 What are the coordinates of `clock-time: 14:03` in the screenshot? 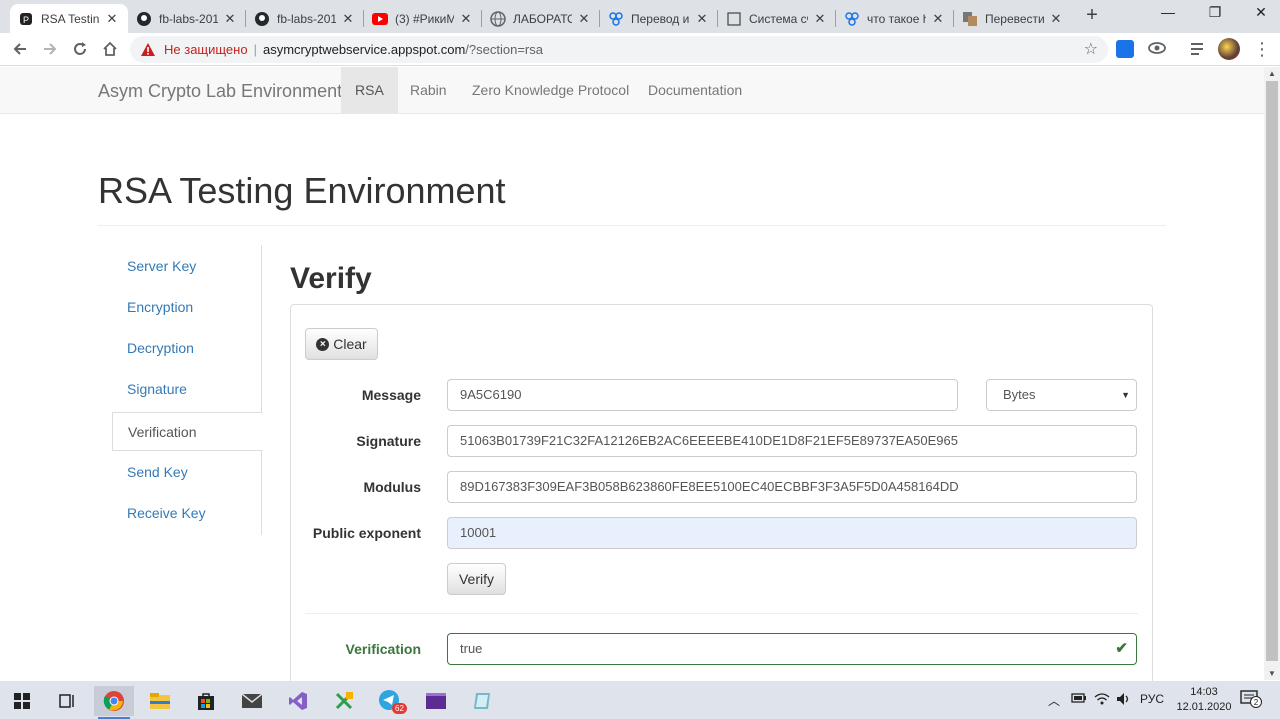 It's located at (1204, 692).